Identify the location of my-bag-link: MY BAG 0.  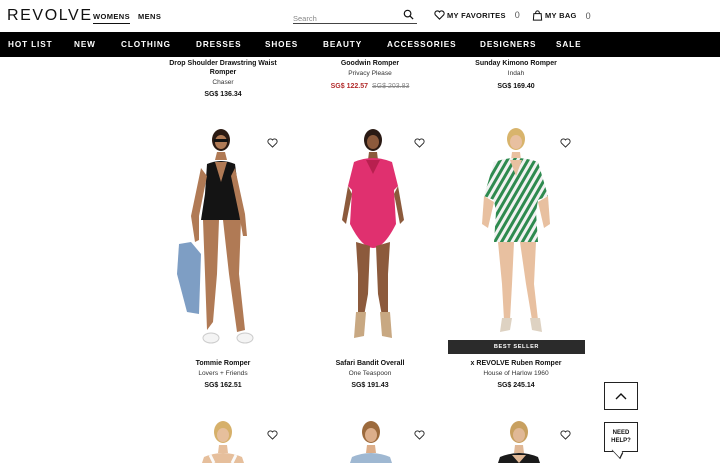
(561, 15).